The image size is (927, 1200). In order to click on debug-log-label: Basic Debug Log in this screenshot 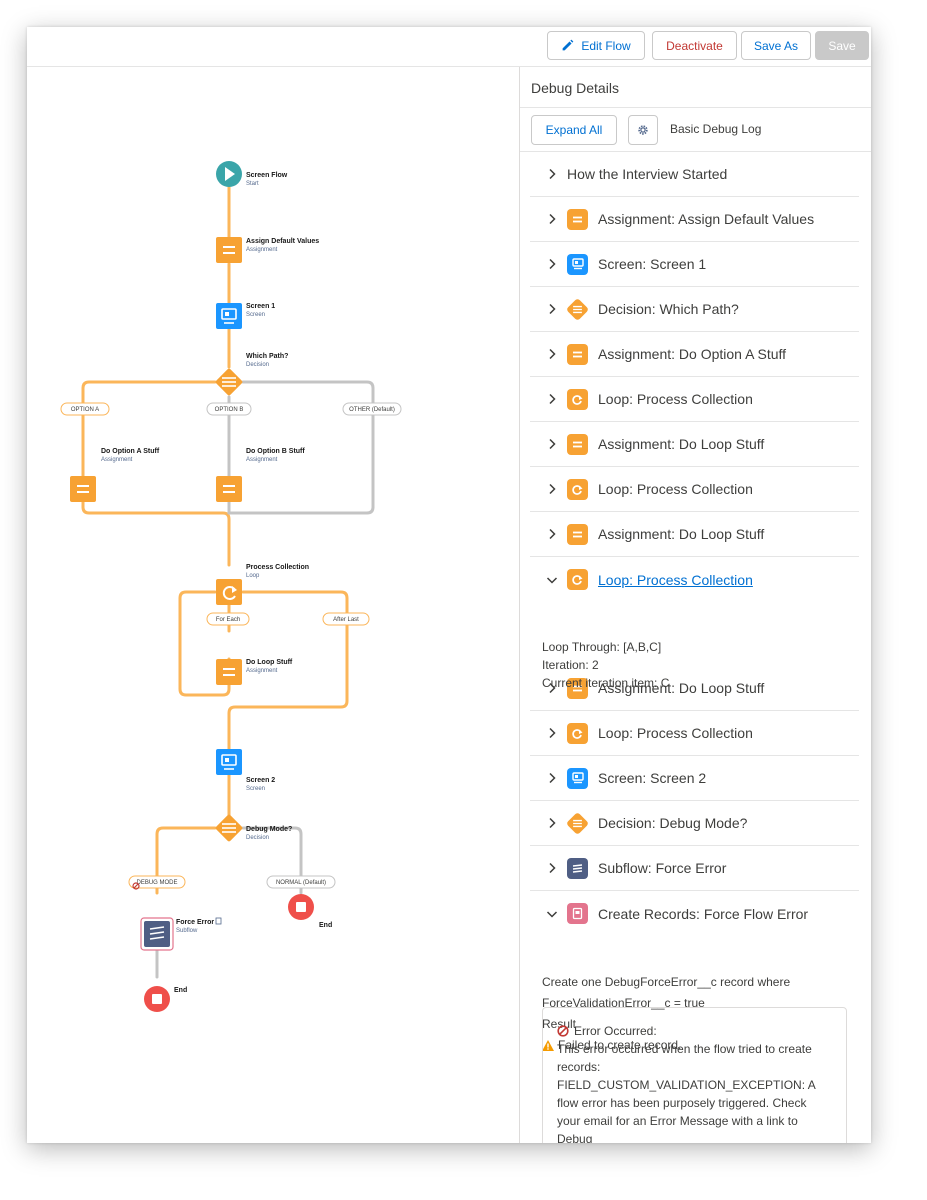, I will do `click(716, 129)`.